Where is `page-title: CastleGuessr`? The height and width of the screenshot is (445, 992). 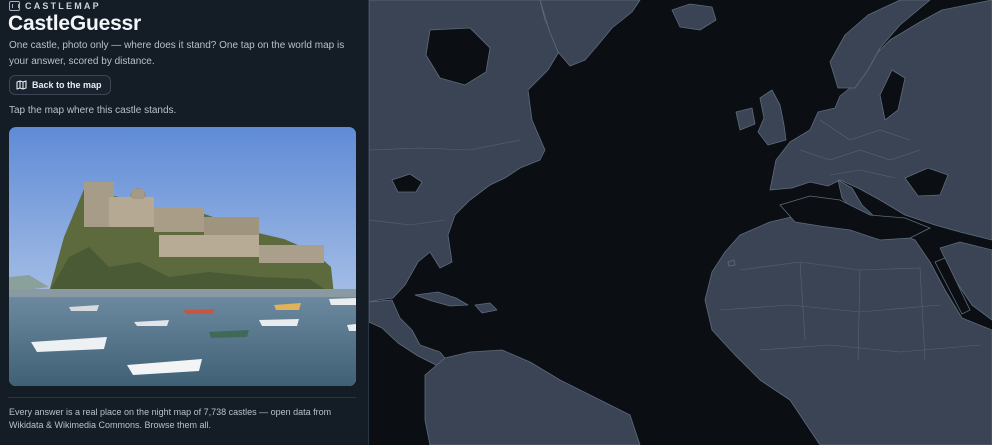
page-title: CastleGuessr is located at coordinates (75, 23).